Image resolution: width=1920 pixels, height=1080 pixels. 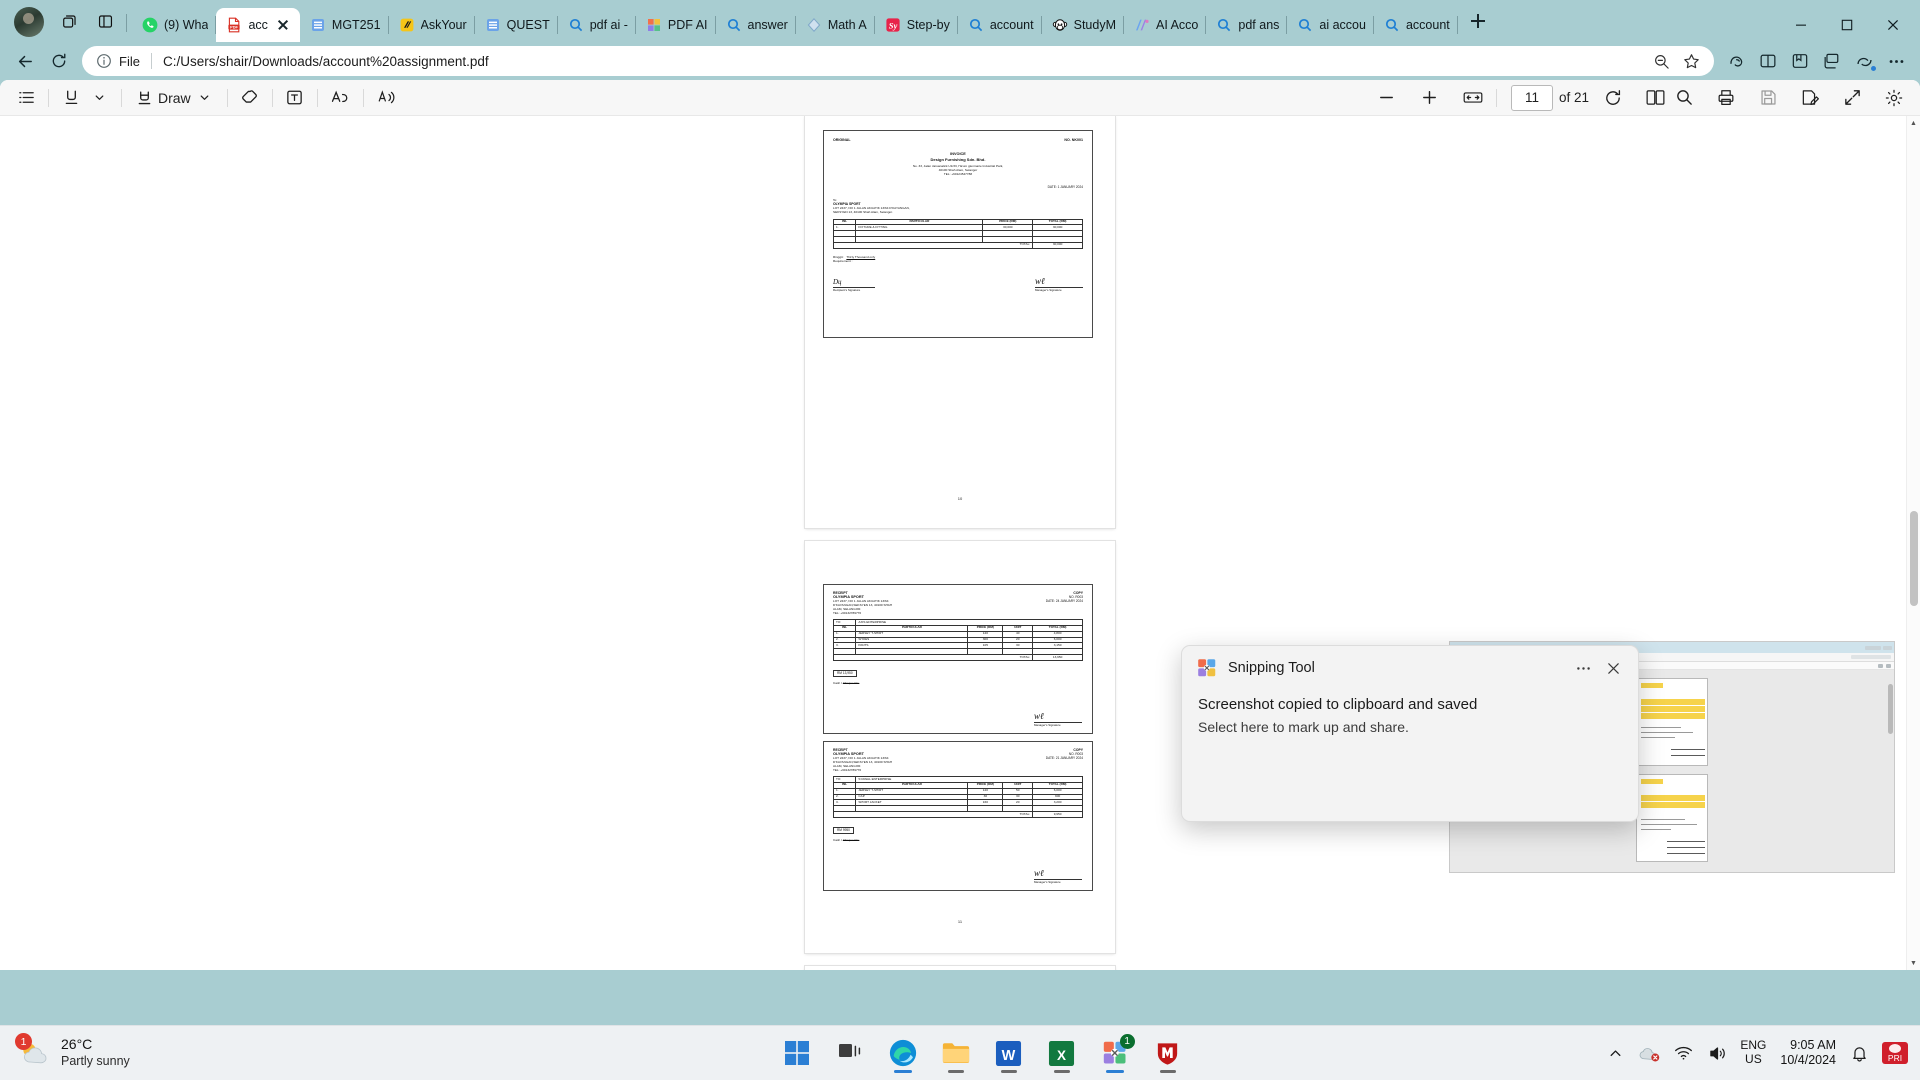 What do you see at coordinates (1000, 25) in the screenshot?
I see `tab-account-search: account` at bounding box center [1000, 25].